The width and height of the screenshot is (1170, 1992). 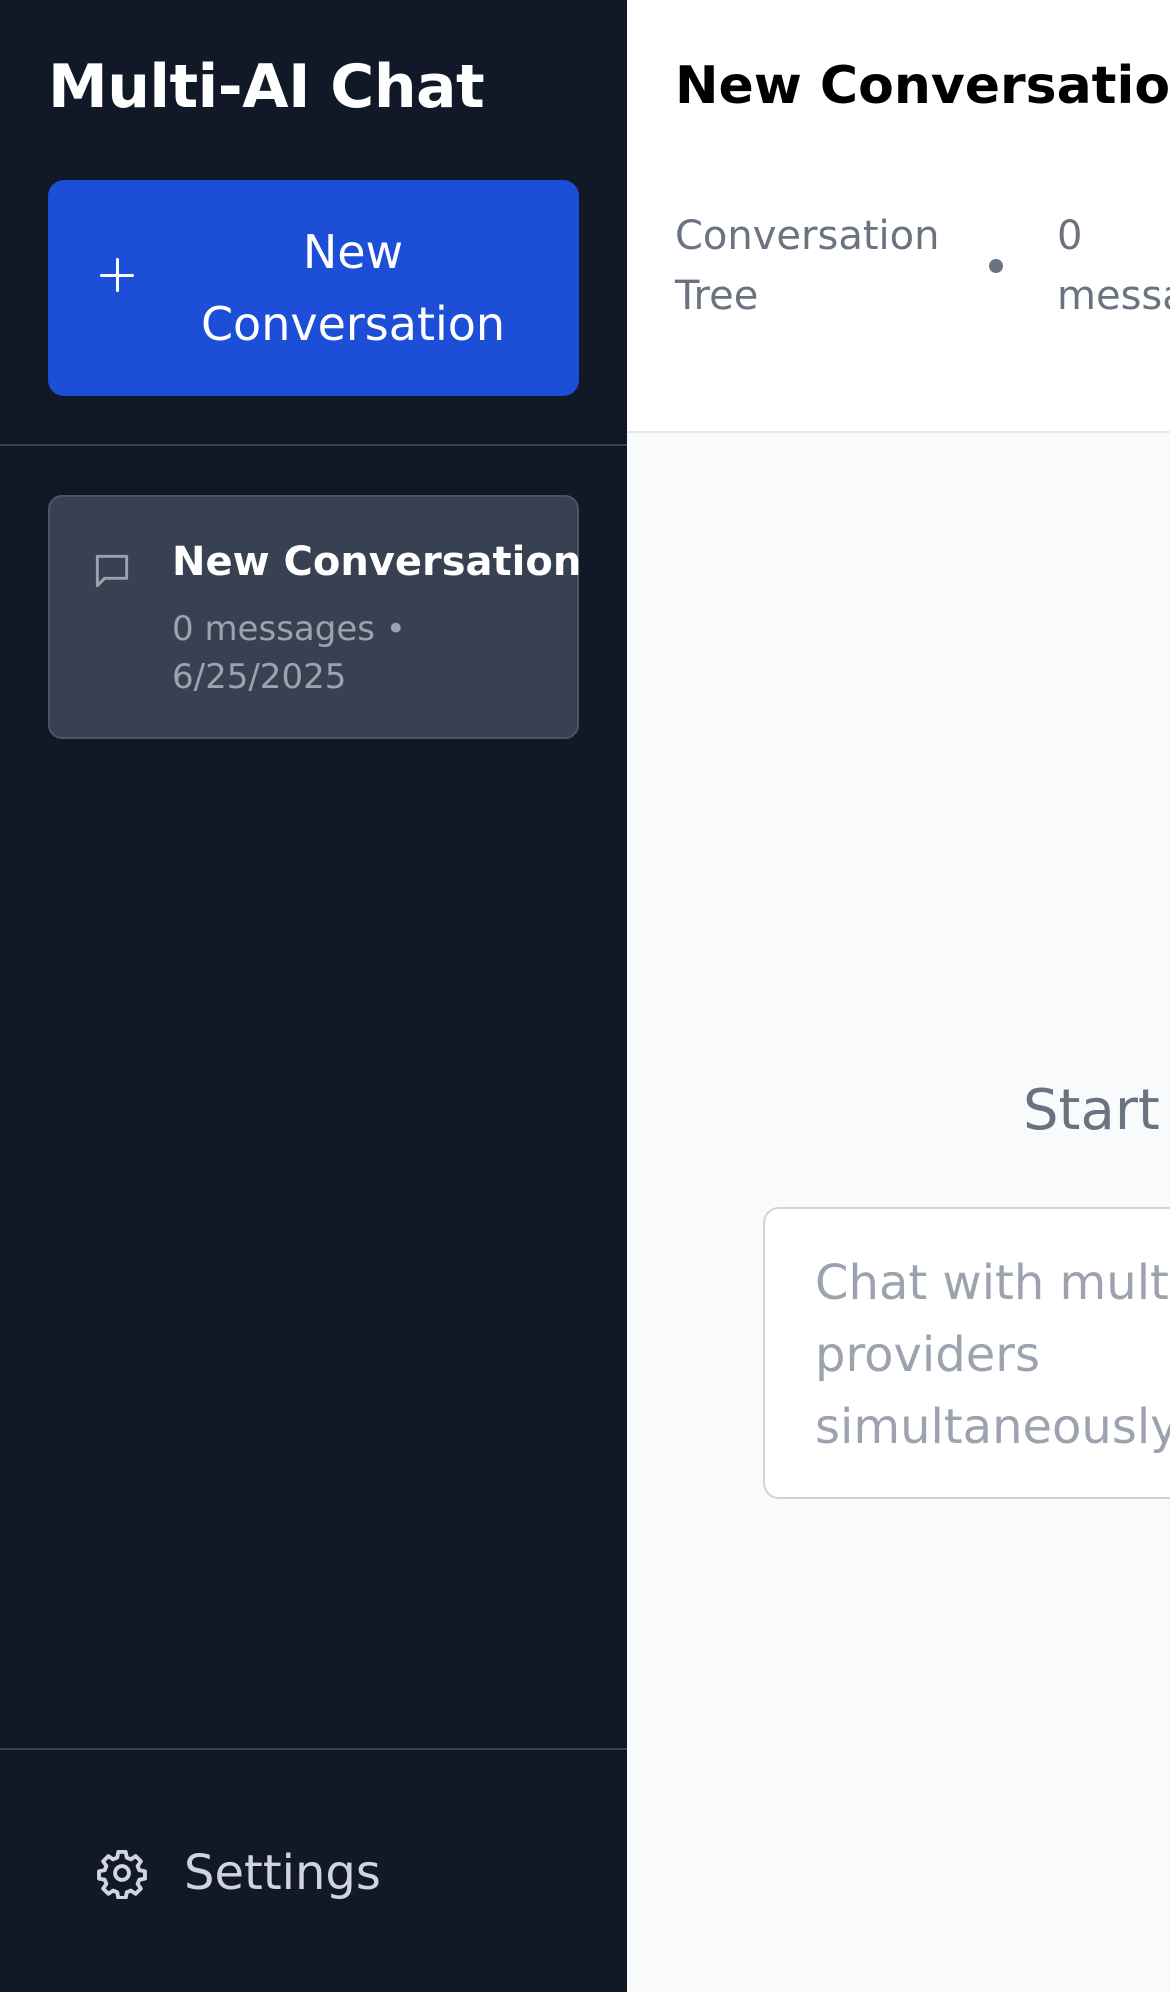 I want to click on chat-bubble-icon, so click(x=112, y=571).